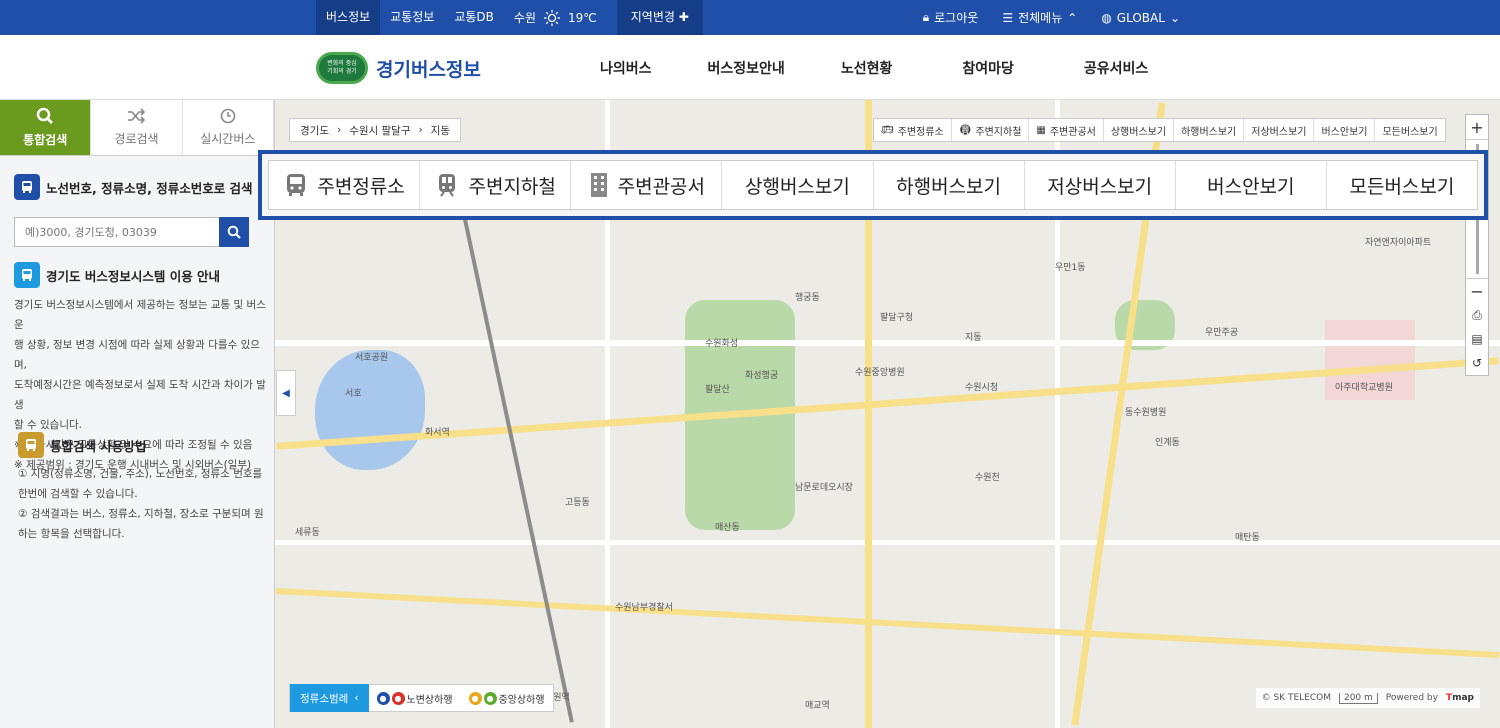 The height and width of the screenshot is (728, 1500). I want to click on map-label: 서호, so click(353, 394).